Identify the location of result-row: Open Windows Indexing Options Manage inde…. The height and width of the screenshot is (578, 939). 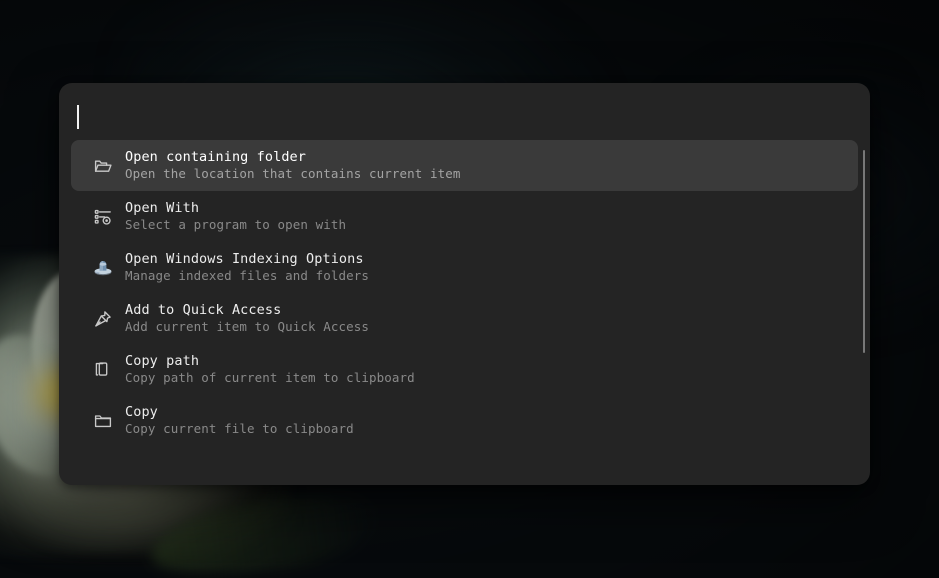
(464, 267).